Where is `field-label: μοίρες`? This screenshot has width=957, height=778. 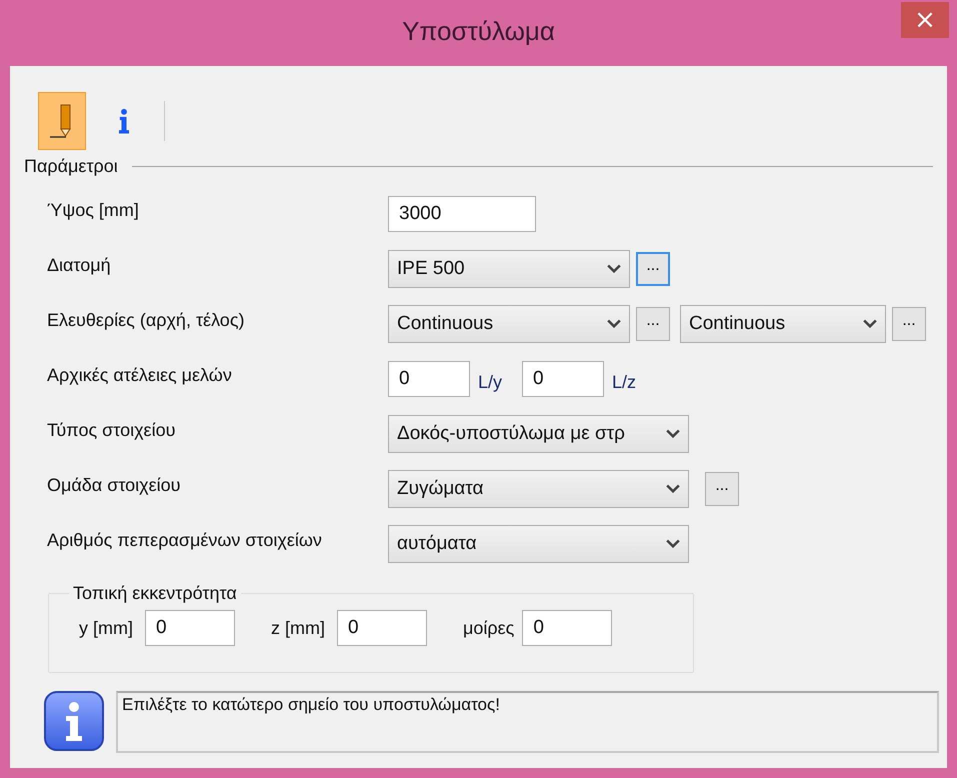
field-label: μοίρες is located at coordinates (488, 628).